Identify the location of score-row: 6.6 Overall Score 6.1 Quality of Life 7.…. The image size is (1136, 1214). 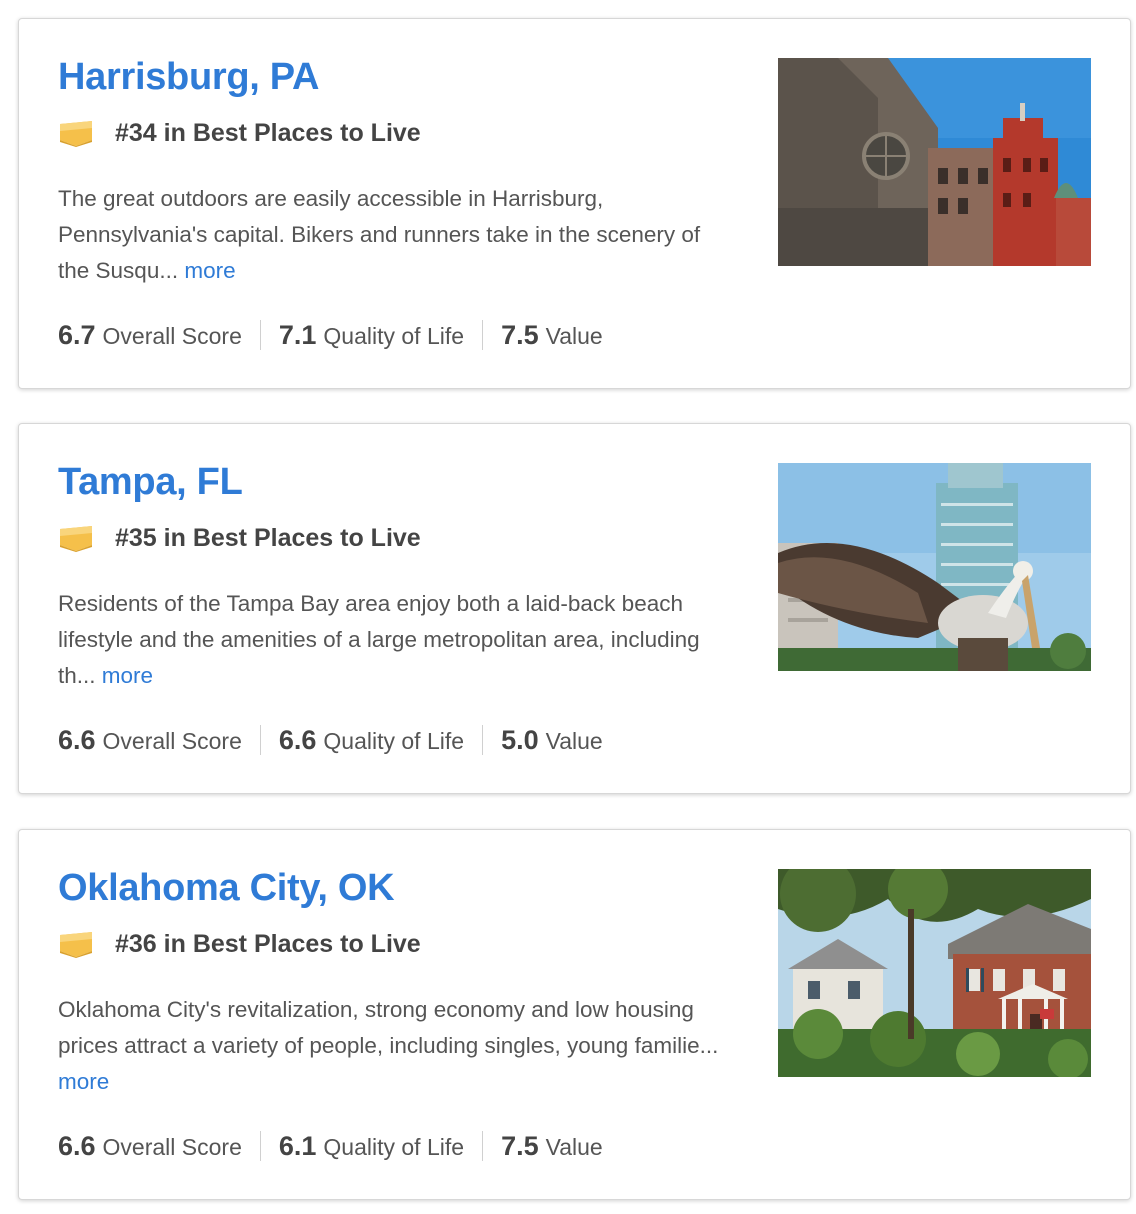
(330, 1146).